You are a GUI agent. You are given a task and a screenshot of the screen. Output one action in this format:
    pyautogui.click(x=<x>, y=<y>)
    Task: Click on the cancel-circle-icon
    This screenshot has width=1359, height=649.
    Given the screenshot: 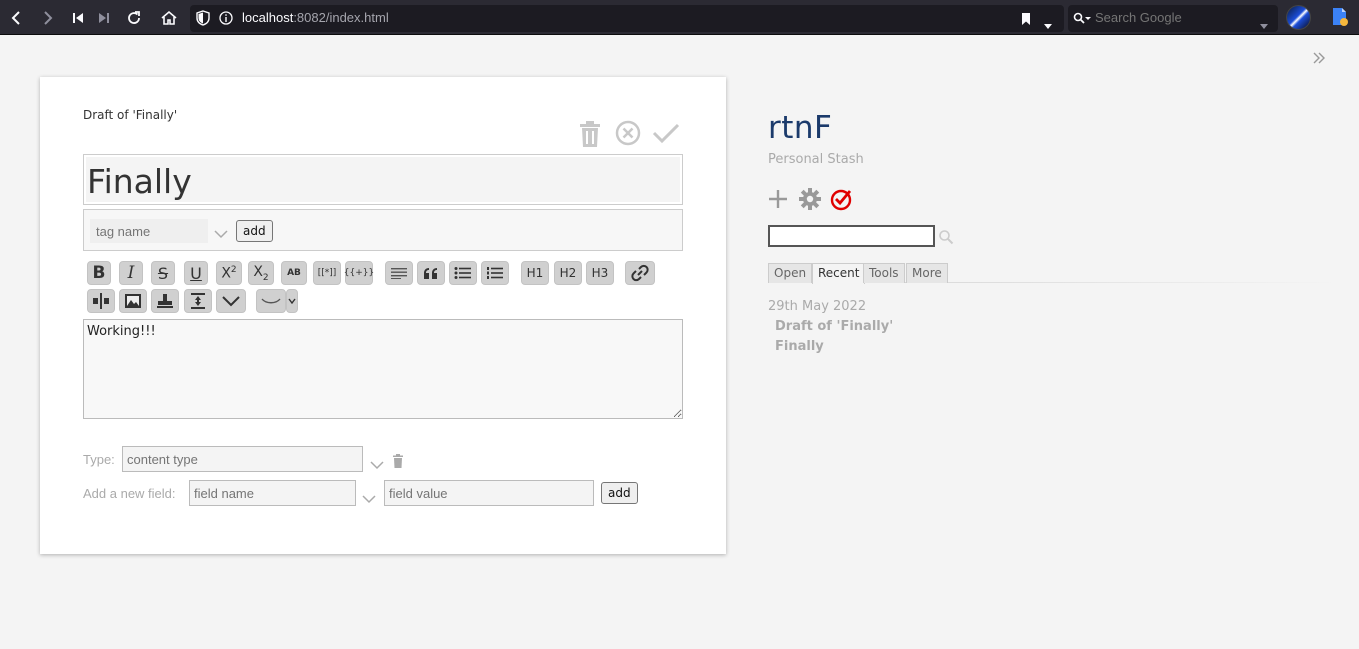 What is the action you would take?
    pyautogui.click(x=628, y=135)
    